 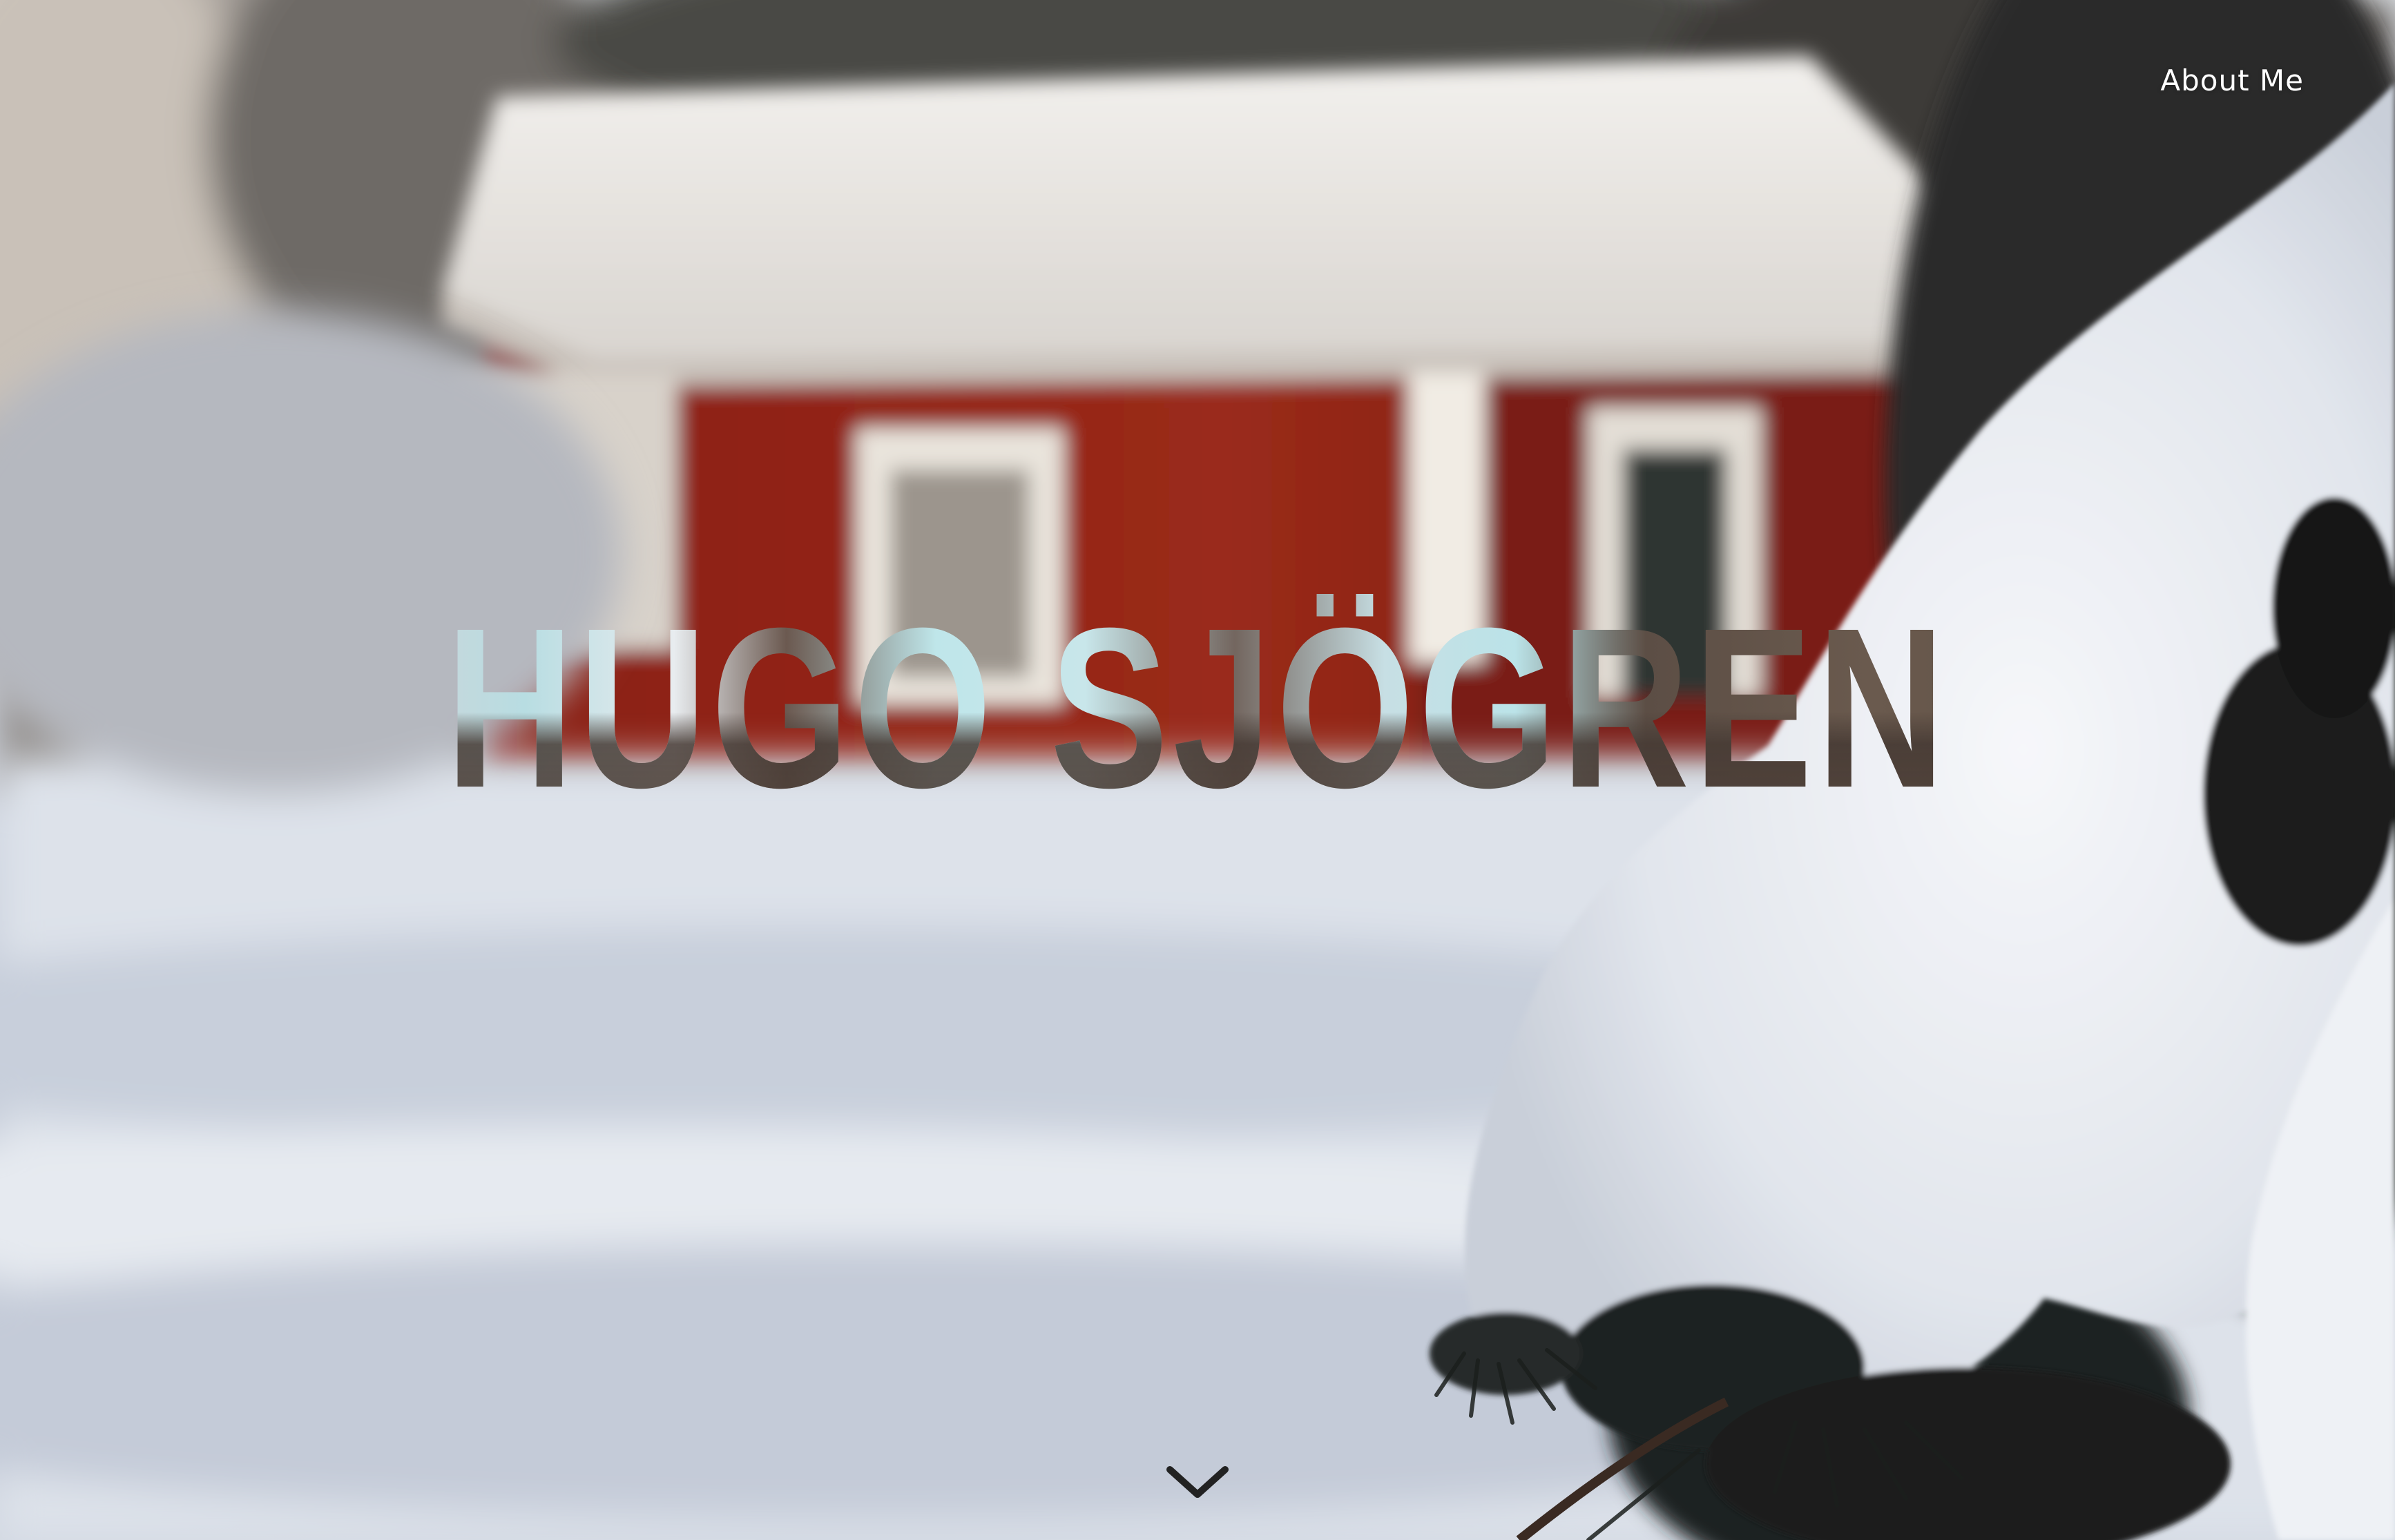 What do you see at coordinates (2232, 80) in the screenshot?
I see `about-me-link: About Me` at bounding box center [2232, 80].